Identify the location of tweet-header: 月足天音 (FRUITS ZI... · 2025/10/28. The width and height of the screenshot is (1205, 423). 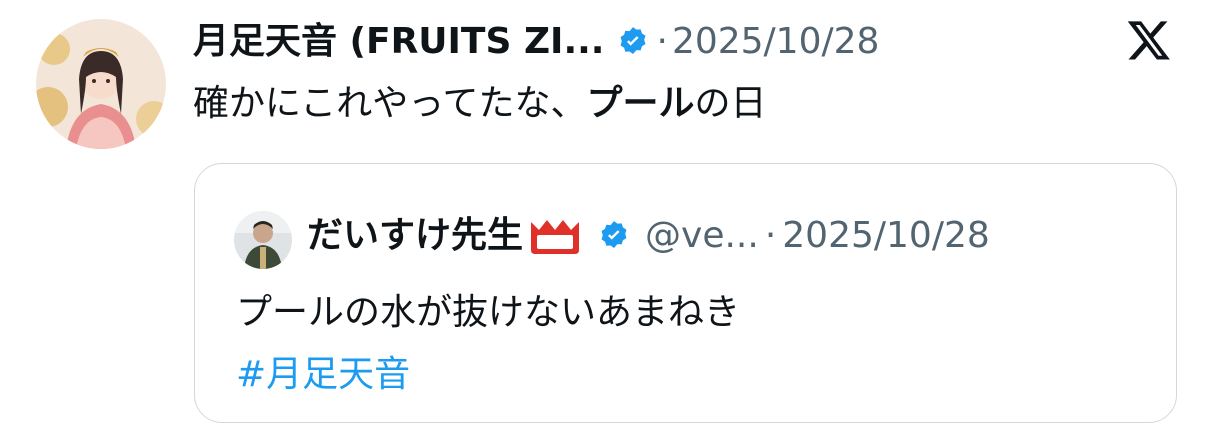
(536, 42).